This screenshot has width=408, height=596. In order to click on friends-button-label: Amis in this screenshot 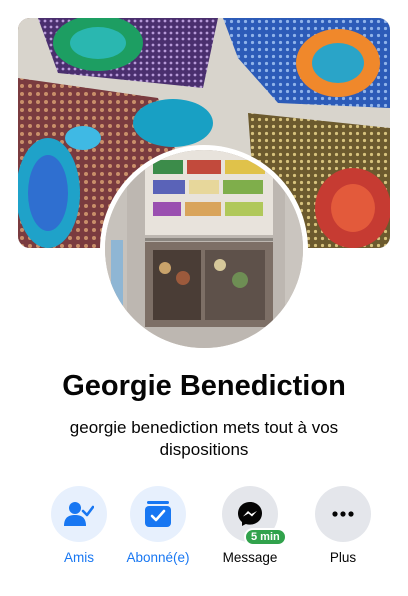, I will do `click(79, 557)`.